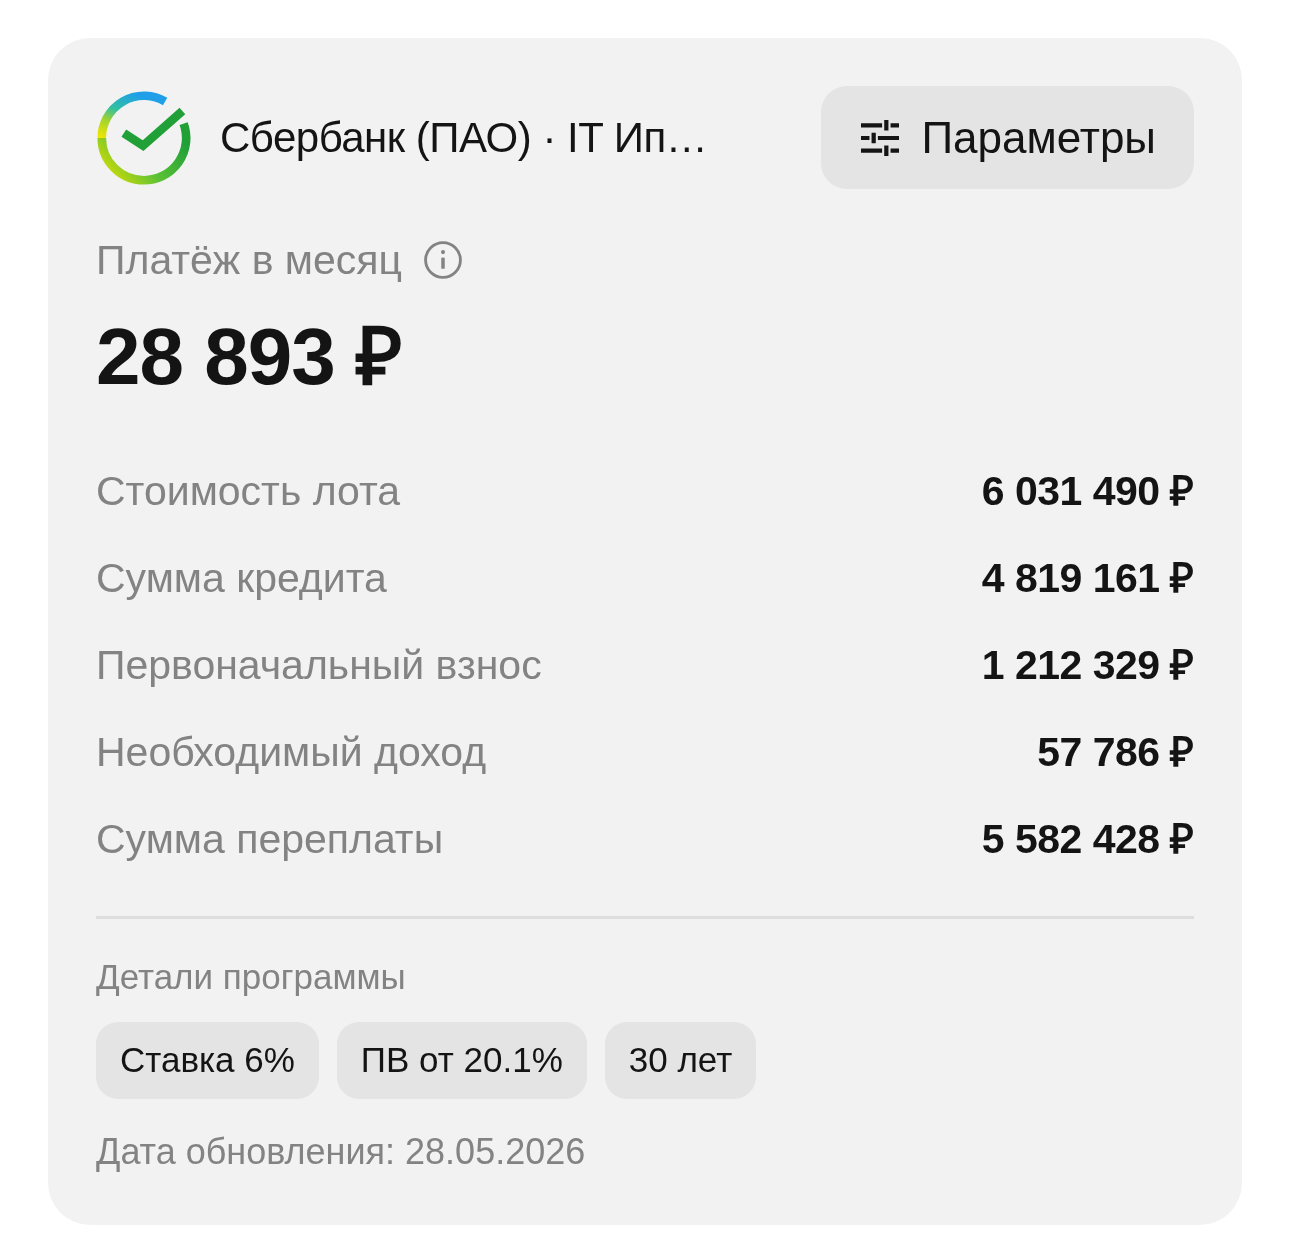  What do you see at coordinates (248, 491) in the screenshot?
I see `row-label: Стоимость лота` at bounding box center [248, 491].